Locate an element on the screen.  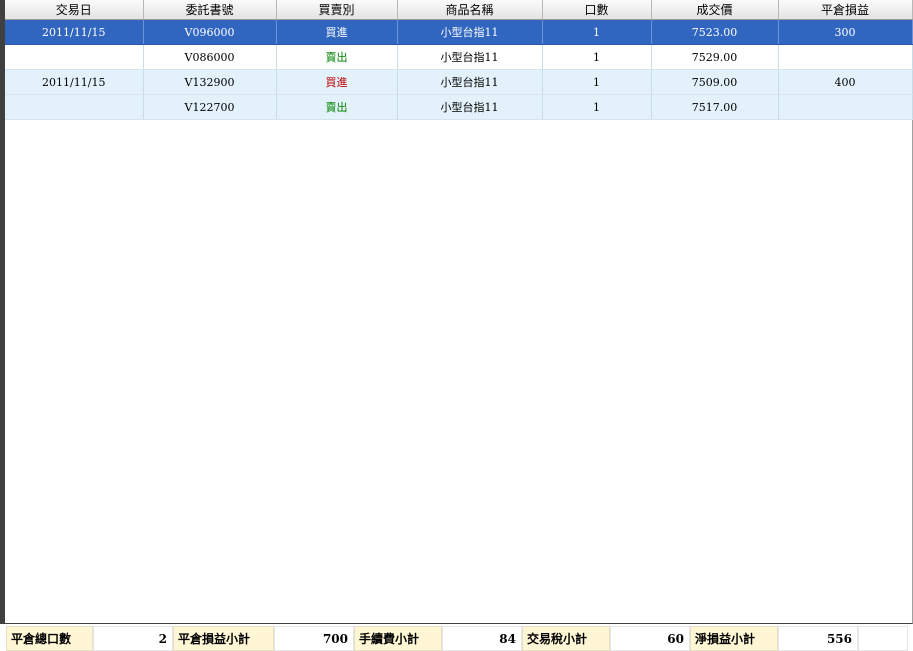
cell-price: 7529.00 is located at coordinates (715, 57).